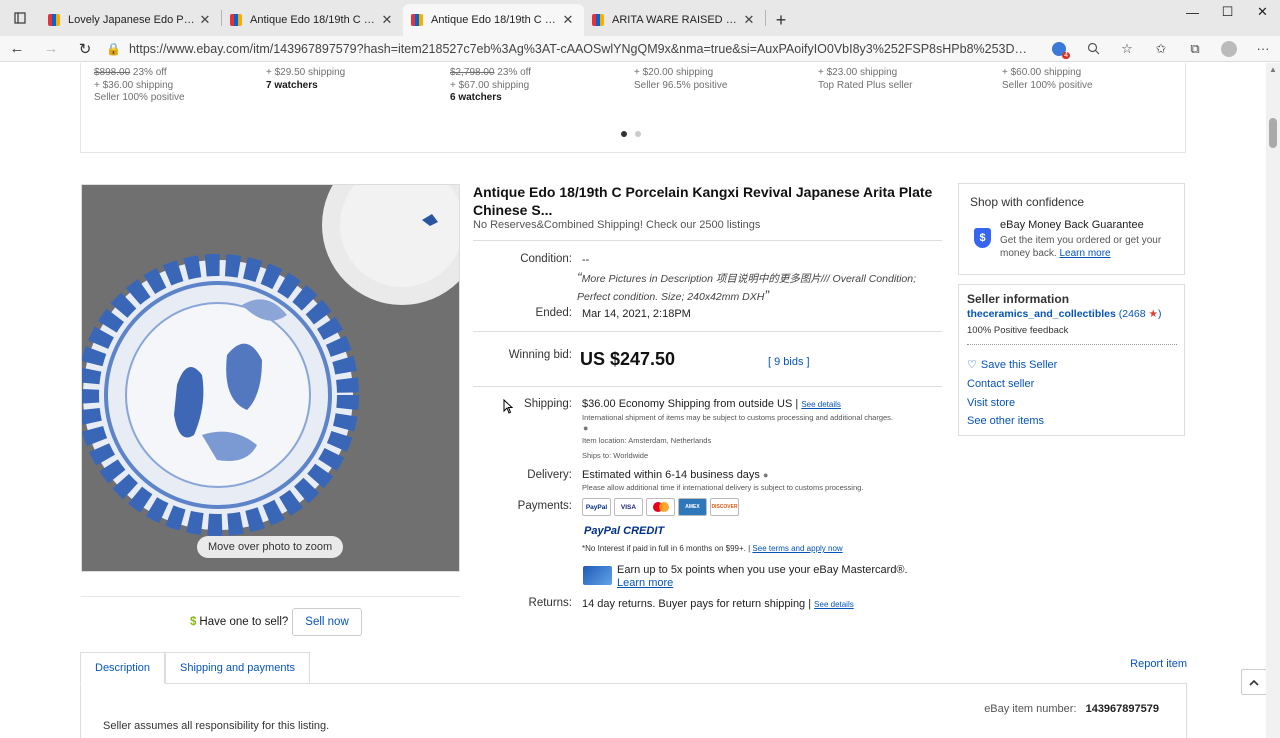 The image size is (1280, 738). Describe the element at coordinates (1059, 49) in the screenshot. I see `extension-icon: 4` at that location.